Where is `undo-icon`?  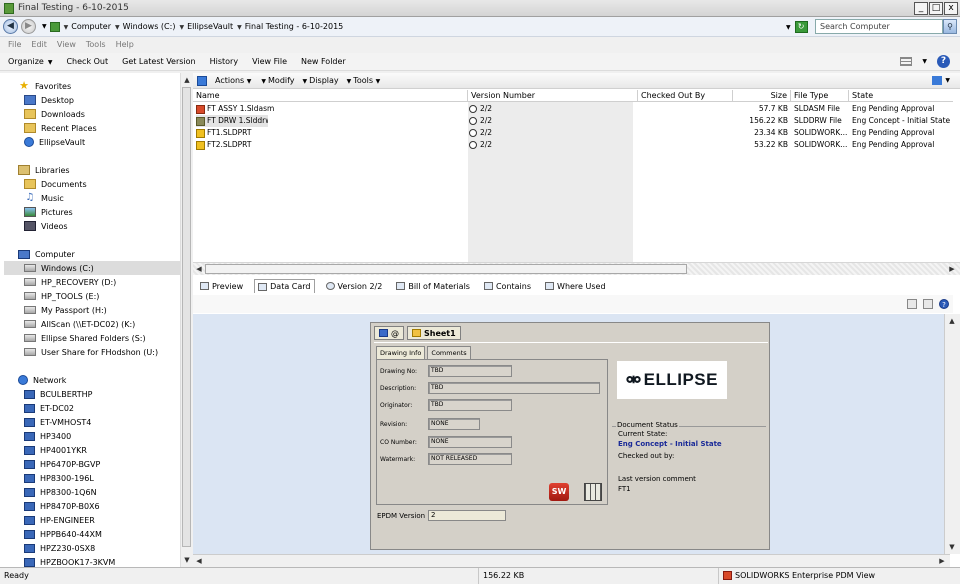 undo-icon is located at coordinates (928, 304).